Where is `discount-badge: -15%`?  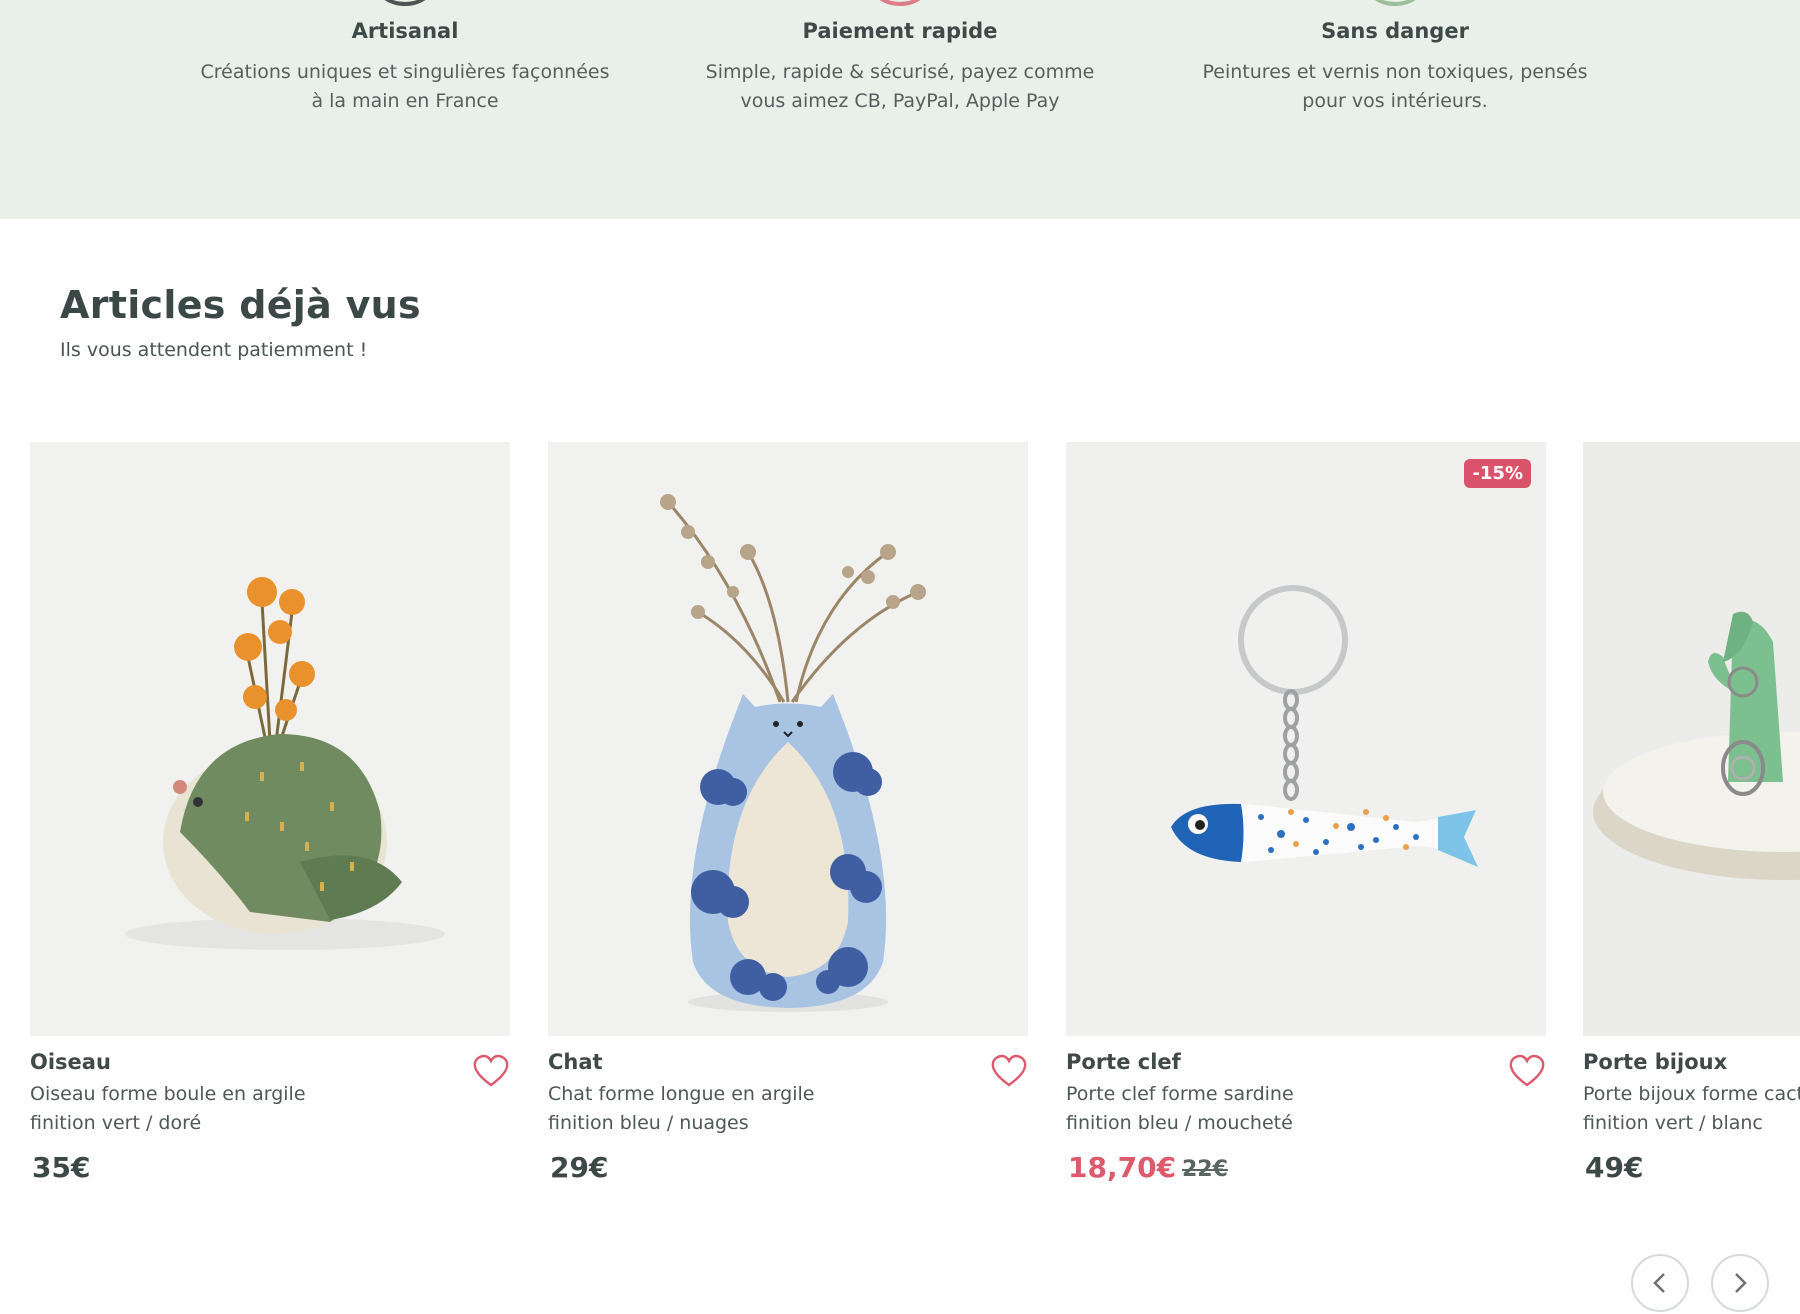 discount-badge: -15% is located at coordinates (1497, 473).